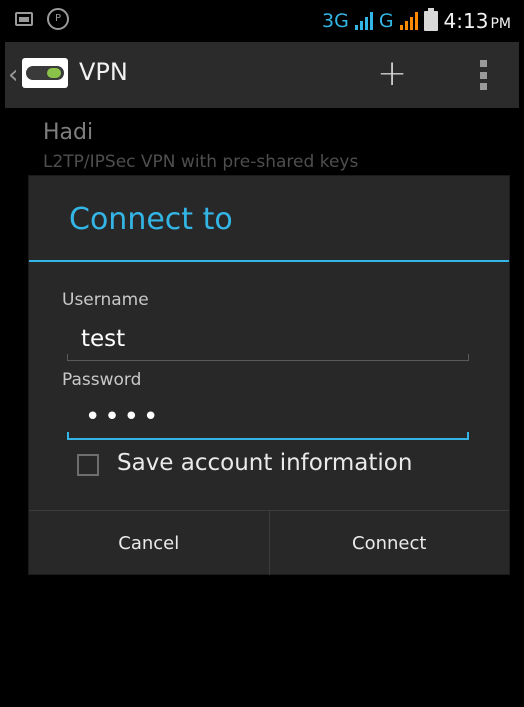  I want to click on network-type-g: G, so click(386, 21).